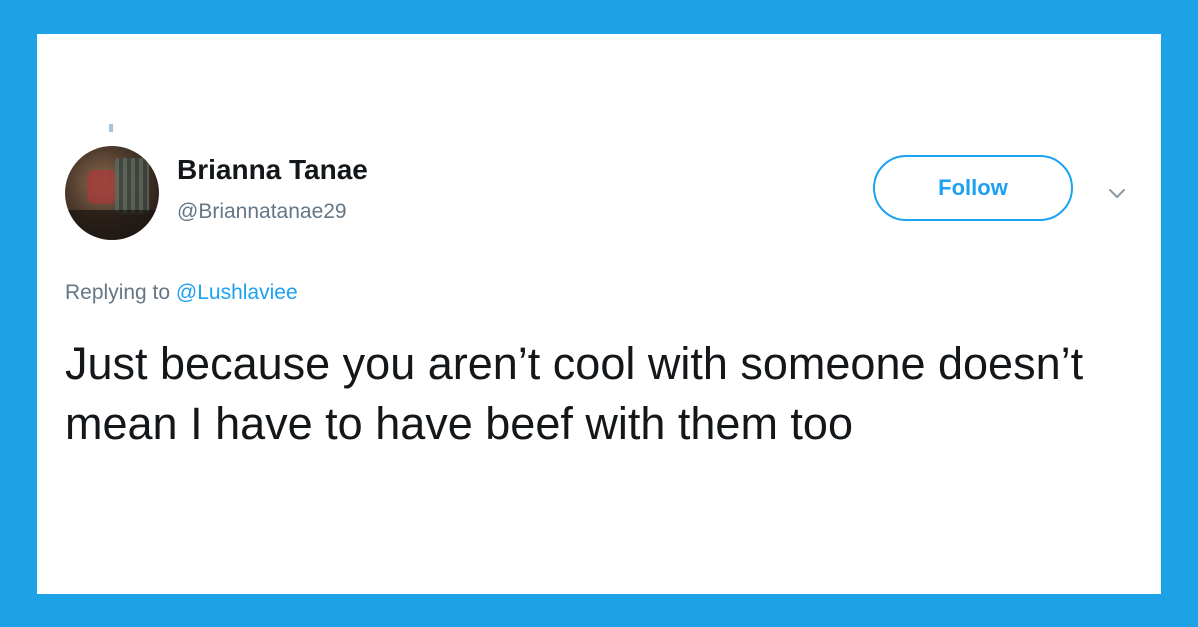 This screenshot has width=1198, height=627. What do you see at coordinates (112, 193) in the screenshot?
I see `avatar` at bounding box center [112, 193].